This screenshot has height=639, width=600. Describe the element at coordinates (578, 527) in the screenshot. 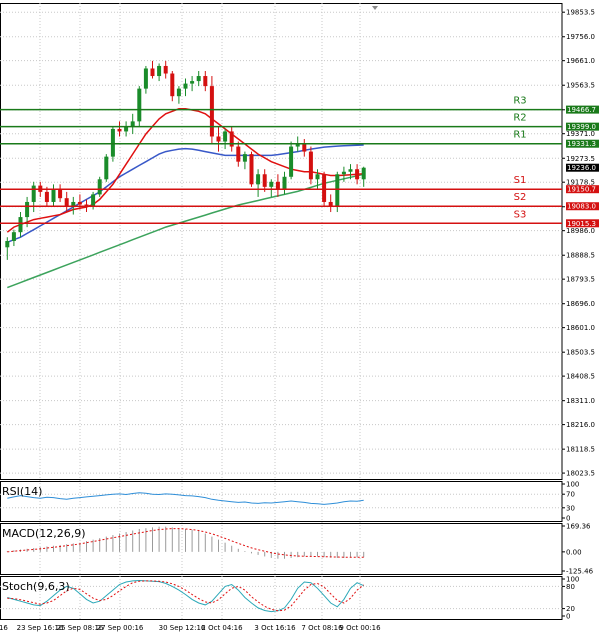

I see `y-tick-label: 169.36` at that location.